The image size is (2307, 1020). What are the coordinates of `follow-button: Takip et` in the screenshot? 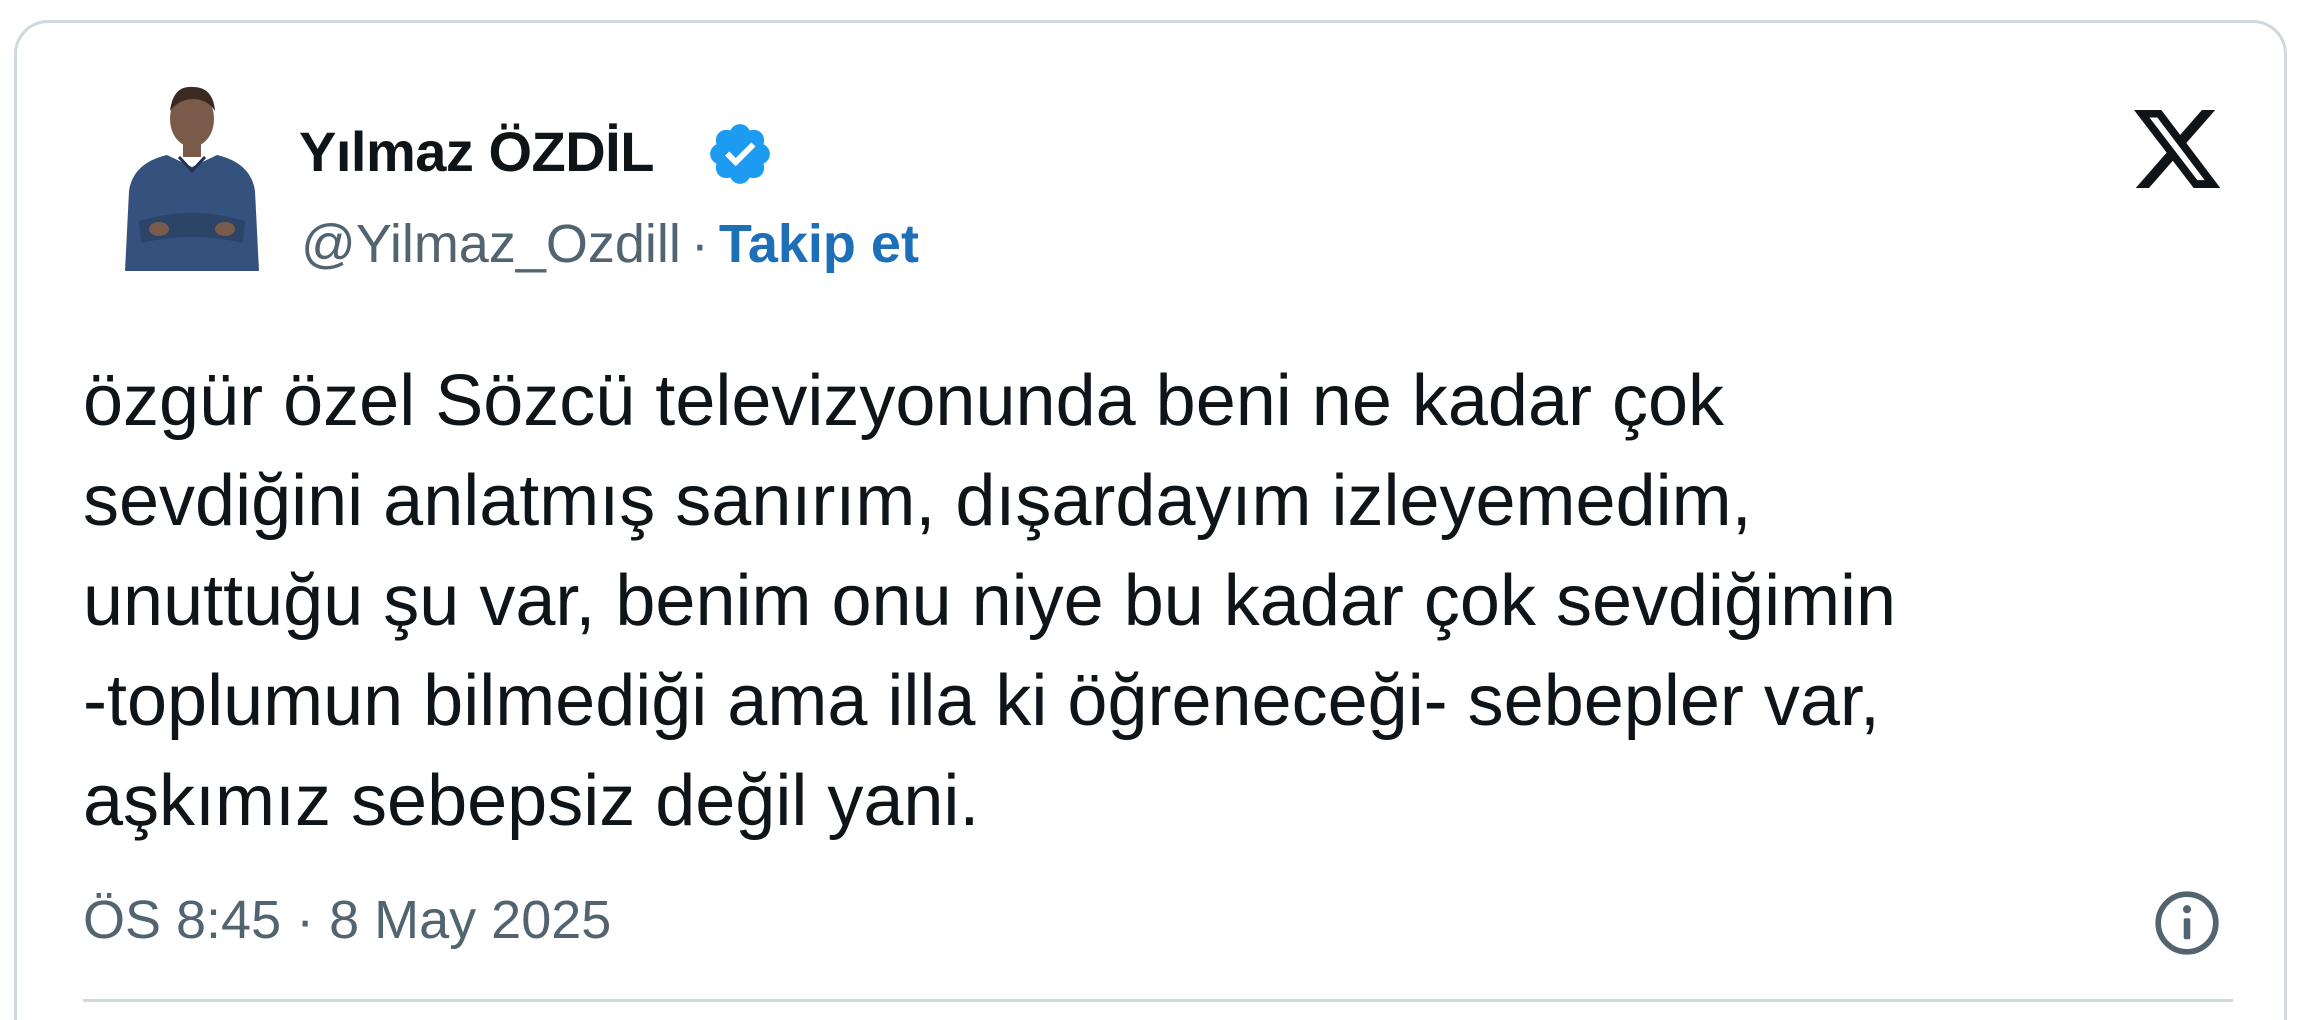 It's located at (819, 244).